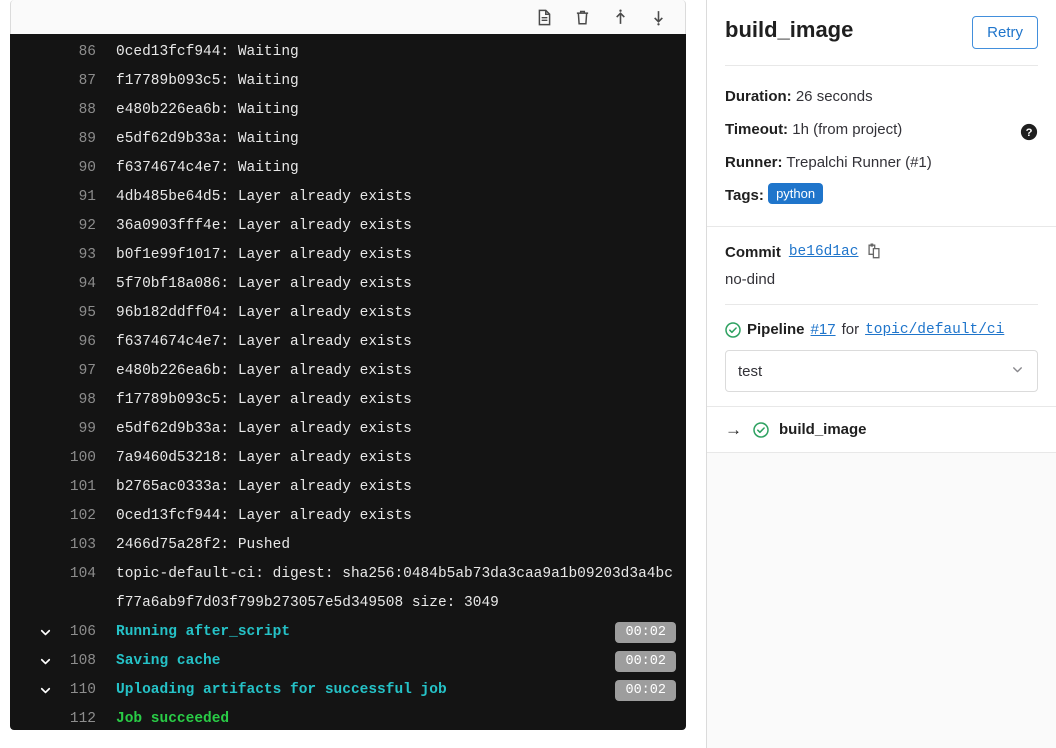 Image resolution: width=1056 pixels, height=748 pixels. I want to click on meta-duration-label: Duration:, so click(758, 96).